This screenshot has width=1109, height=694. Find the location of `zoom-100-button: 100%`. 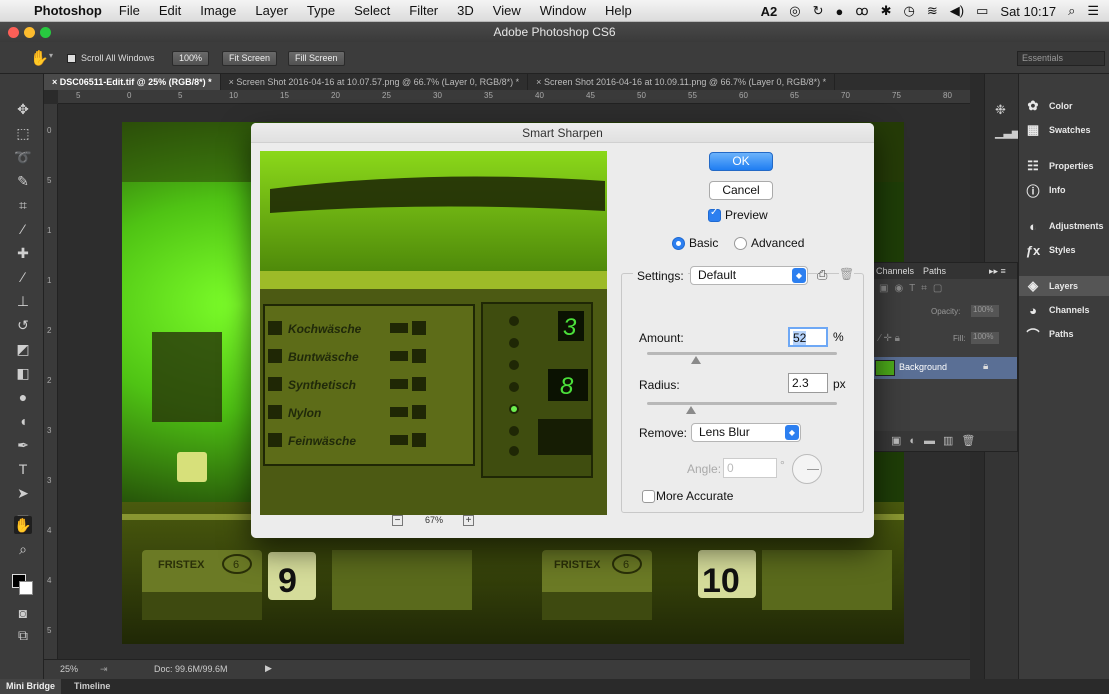

zoom-100-button: 100% is located at coordinates (191, 58).